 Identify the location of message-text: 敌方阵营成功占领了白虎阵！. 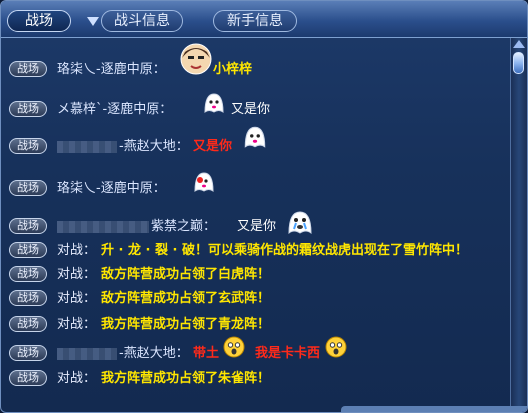
(186, 274).